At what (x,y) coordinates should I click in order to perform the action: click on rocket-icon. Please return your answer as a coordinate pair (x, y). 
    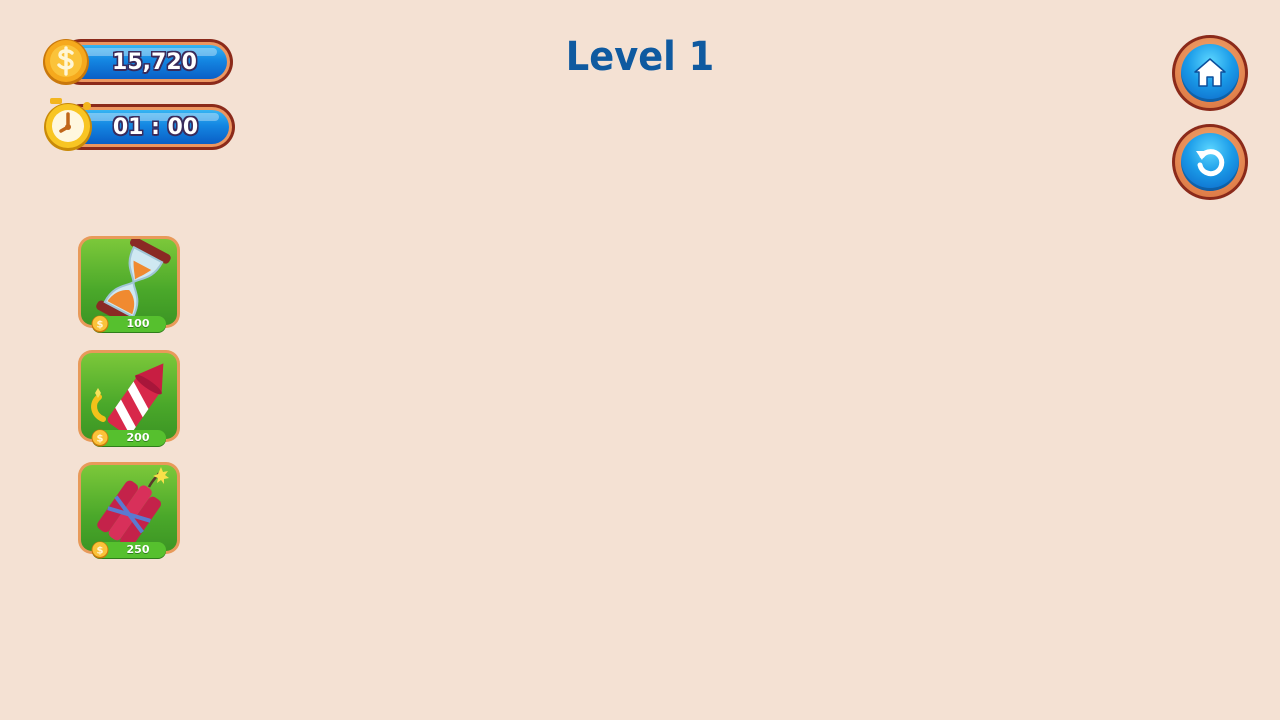
    Looking at the image, I should click on (127, 399).